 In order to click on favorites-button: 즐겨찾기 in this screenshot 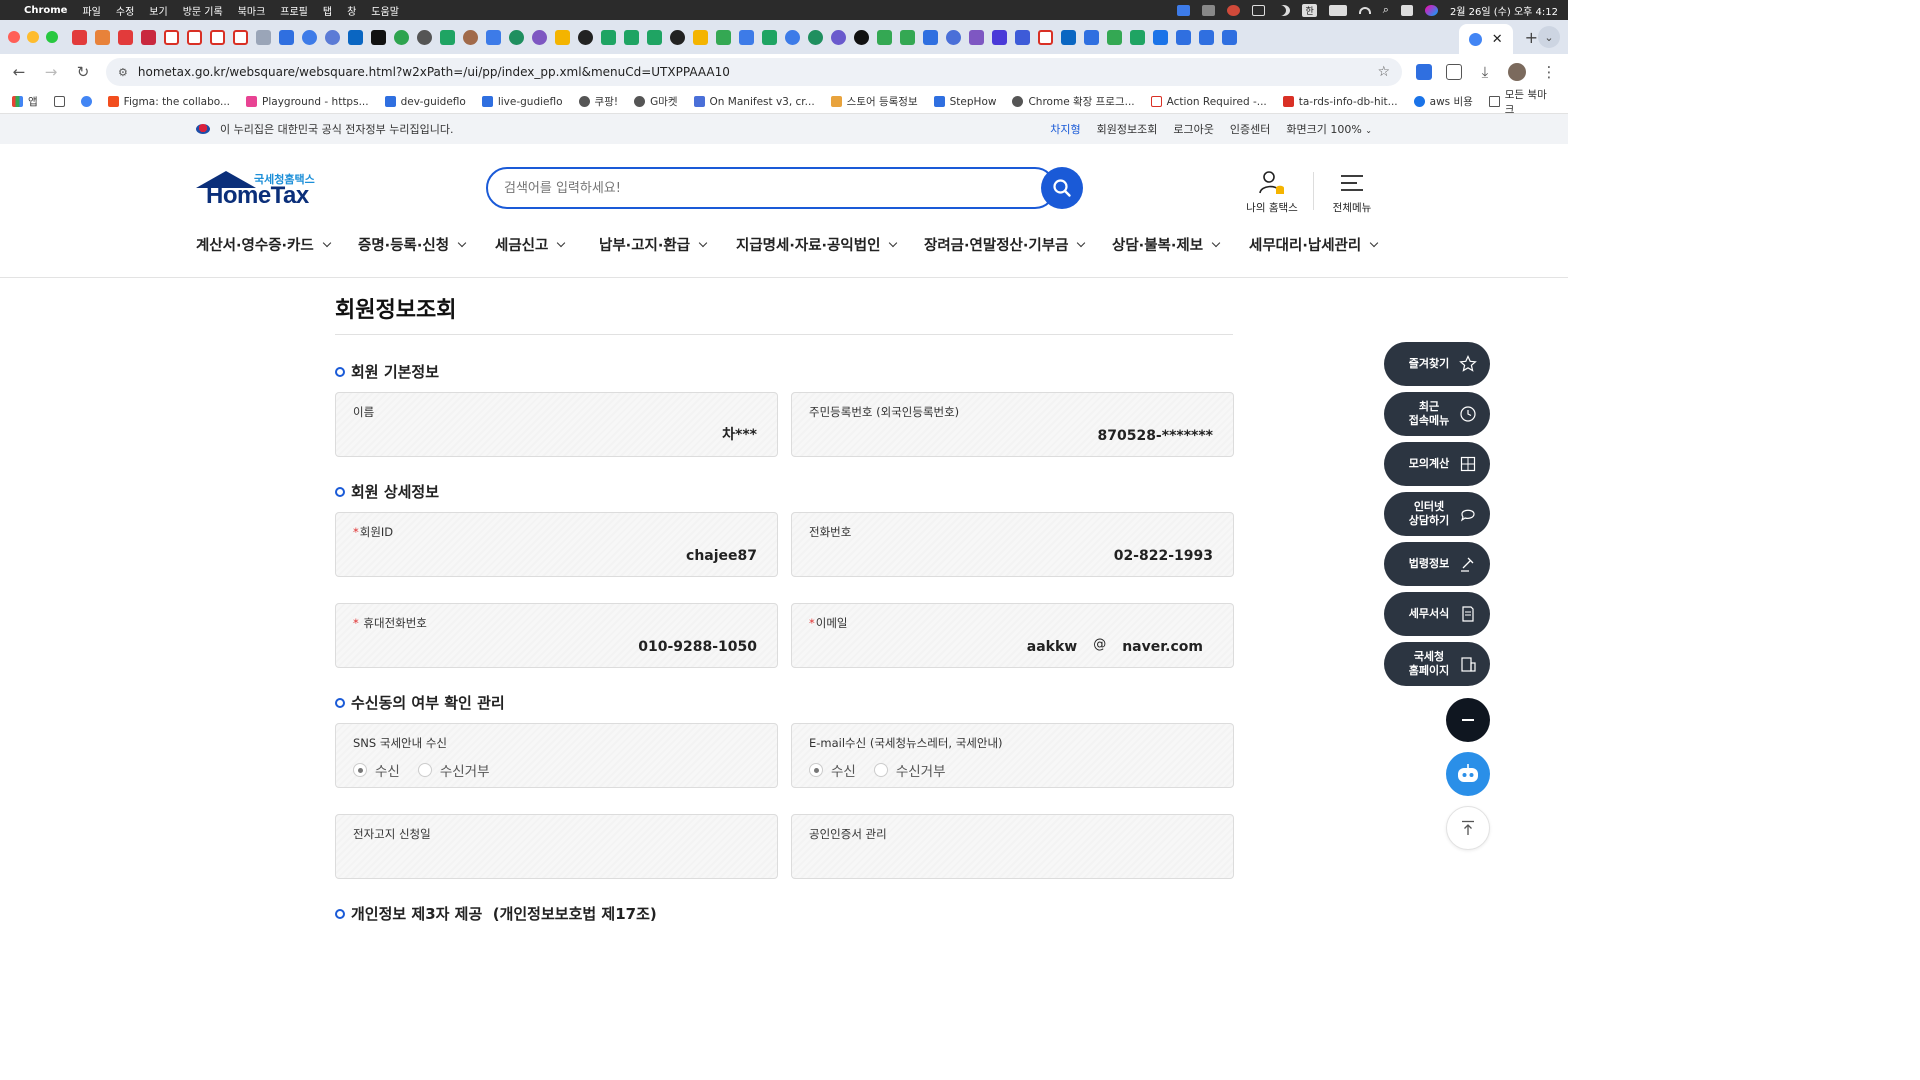, I will do `click(1437, 364)`.